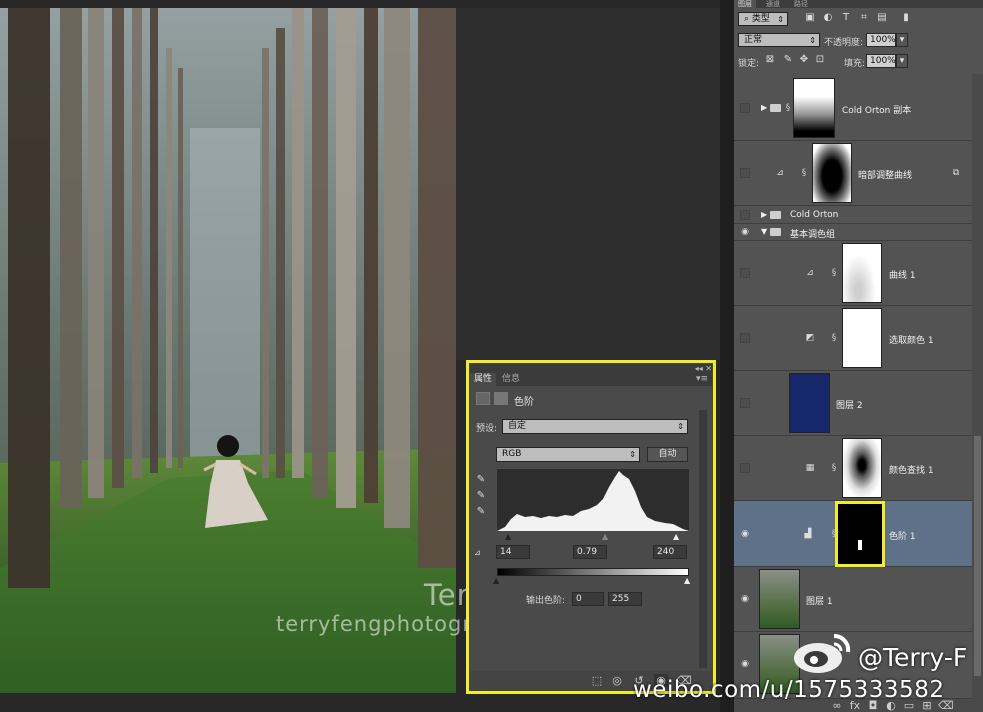 The image size is (983, 712). Describe the element at coordinates (881, 61) in the screenshot. I see `fill-field: 100%` at that location.